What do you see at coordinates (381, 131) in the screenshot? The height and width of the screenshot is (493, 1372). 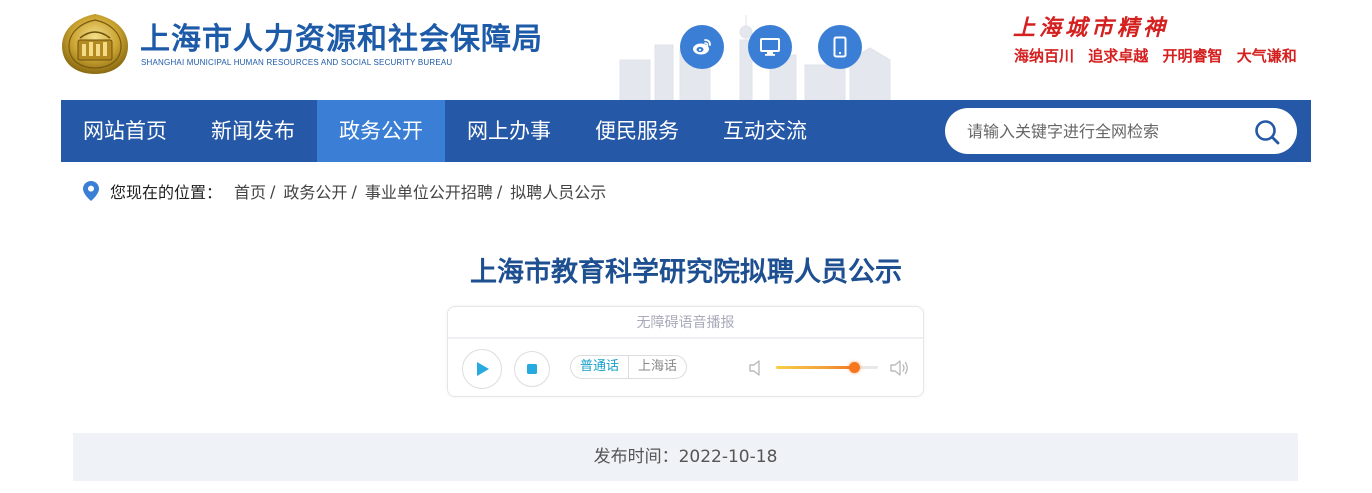 I see `nav-item-government-affairs: 政务公开` at bounding box center [381, 131].